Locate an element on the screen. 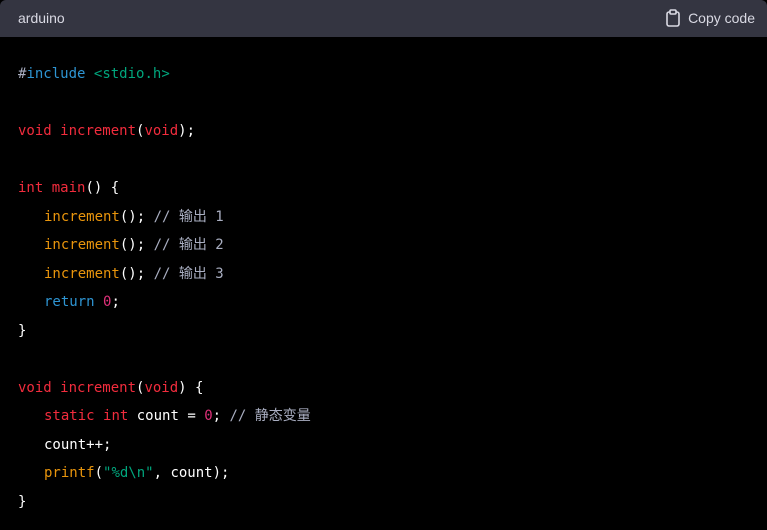  code-token: ); is located at coordinates (187, 131).